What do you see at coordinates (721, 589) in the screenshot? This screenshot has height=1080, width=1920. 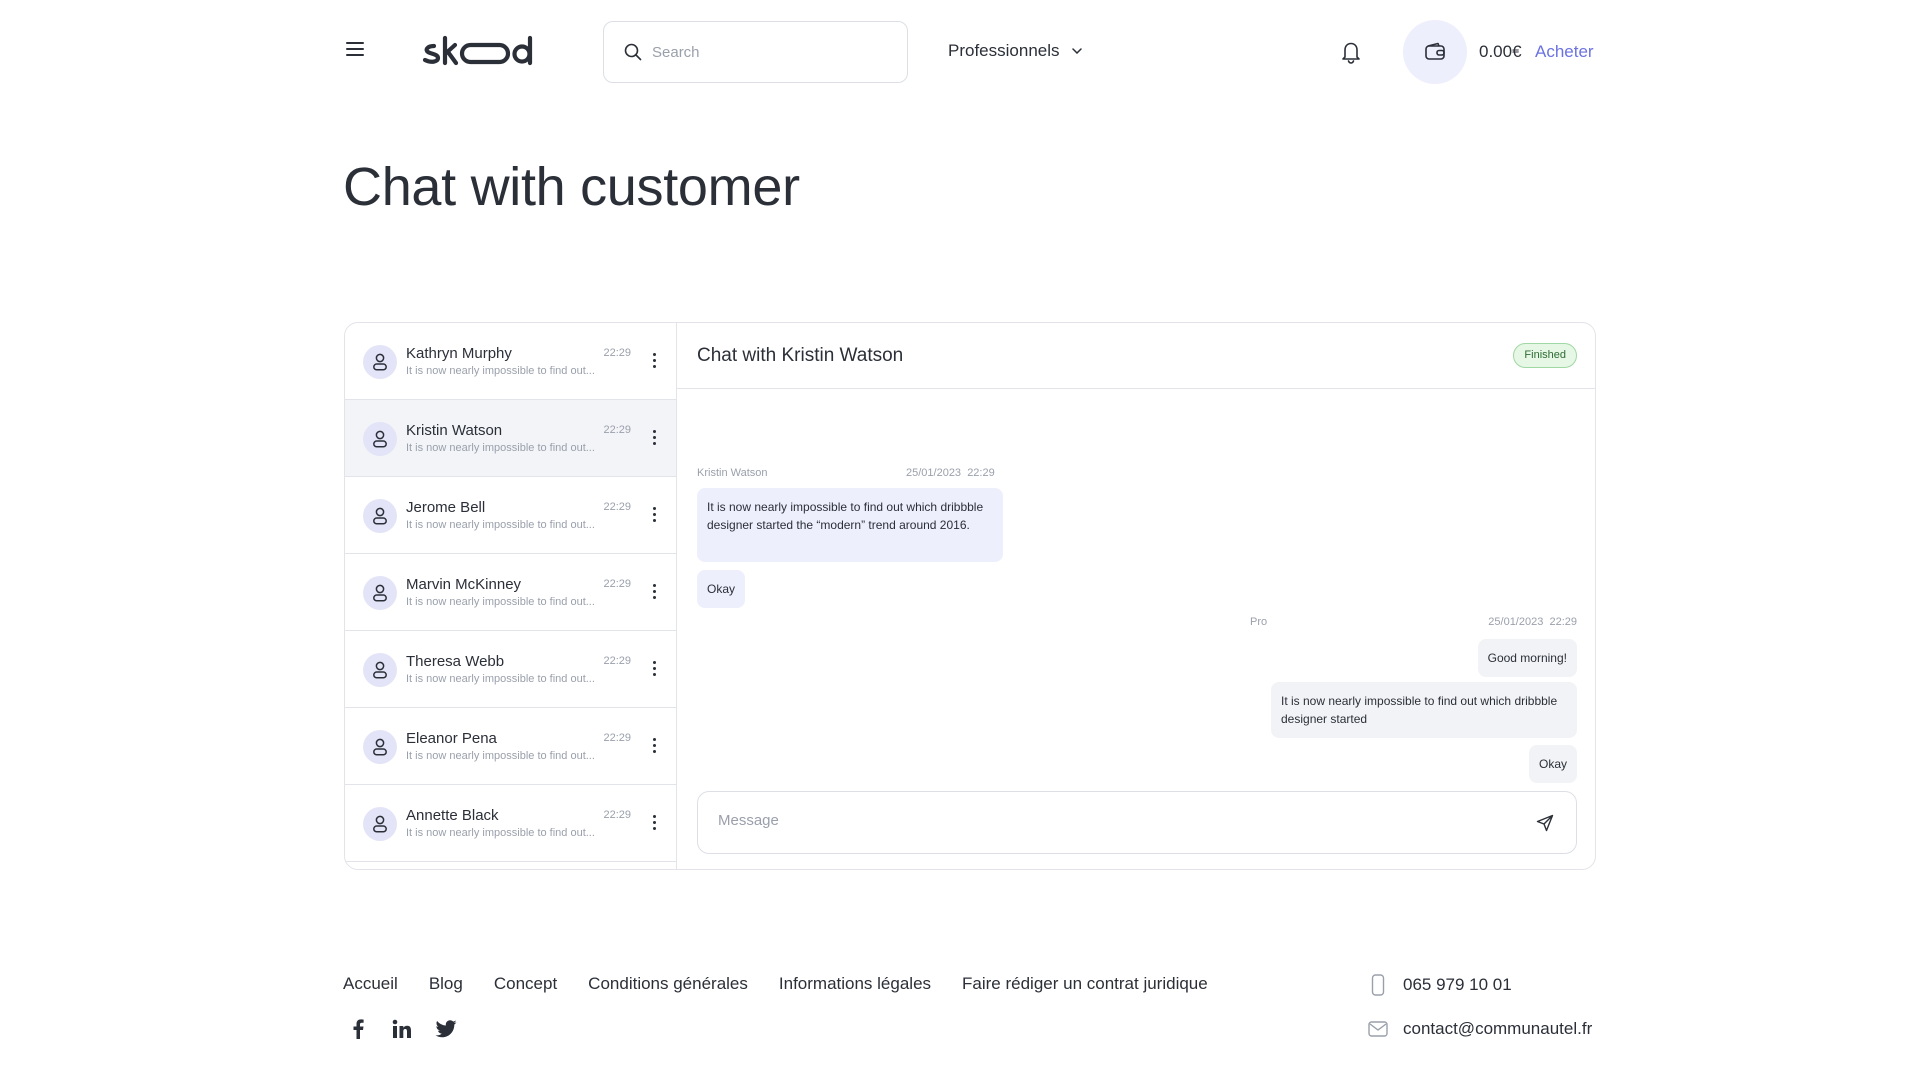 I see `incoming-message: Okay` at bounding box center [721, 589].